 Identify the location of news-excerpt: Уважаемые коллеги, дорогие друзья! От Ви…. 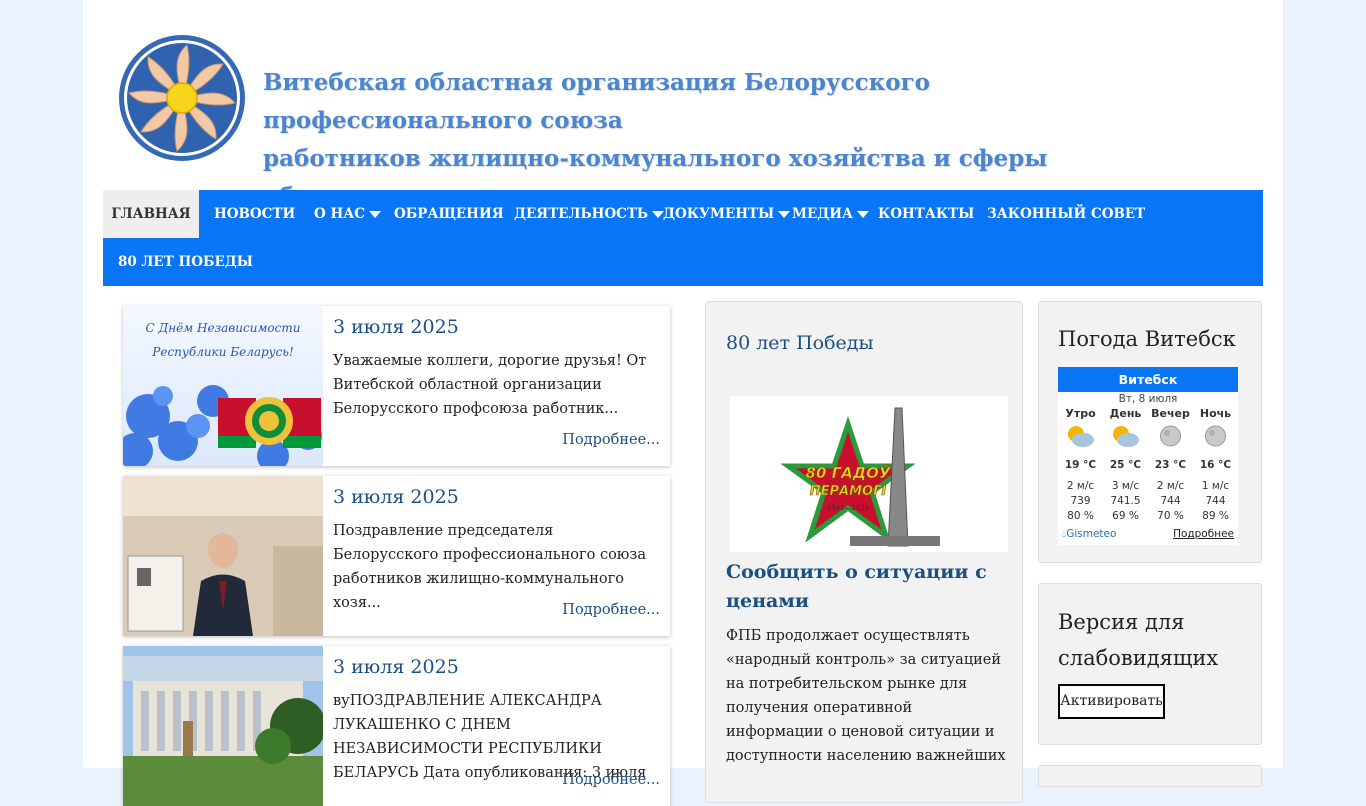
(490, 385).